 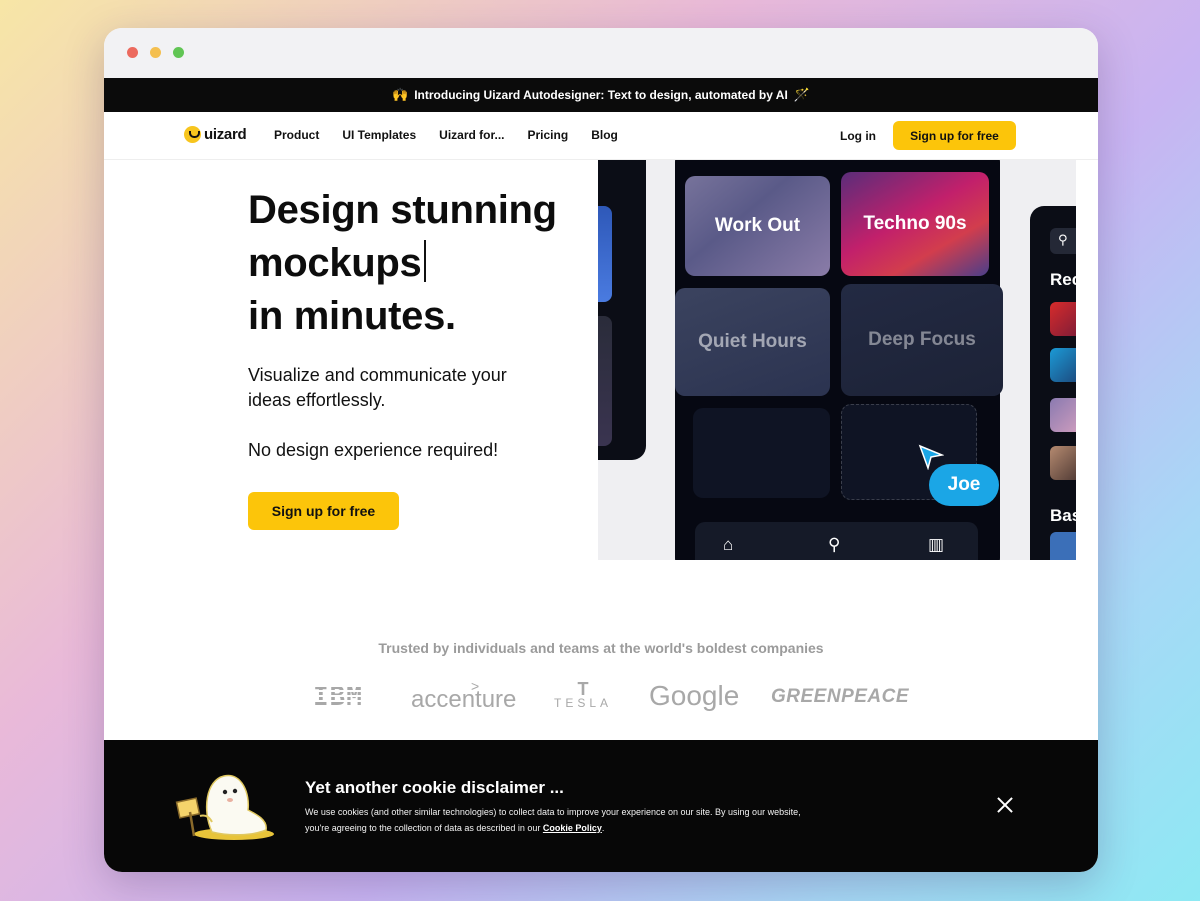 What do you see at coordinates (400, 94) in the screenshot?
I see `raised-hands-icon: 🙌` at bounding box center [400, 94].